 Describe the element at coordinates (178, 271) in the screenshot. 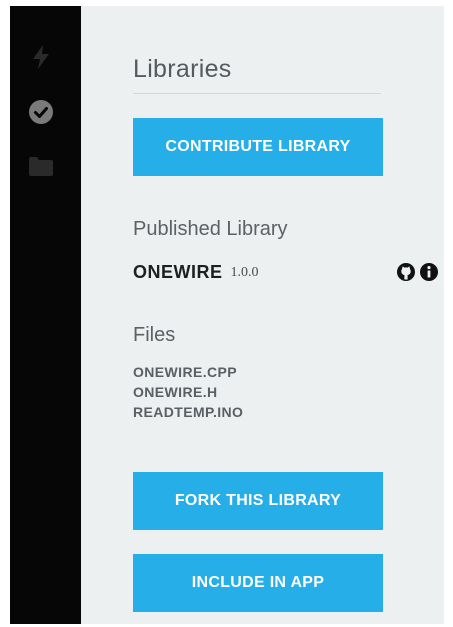

I see `library-name: ONEWIRE` at that location.